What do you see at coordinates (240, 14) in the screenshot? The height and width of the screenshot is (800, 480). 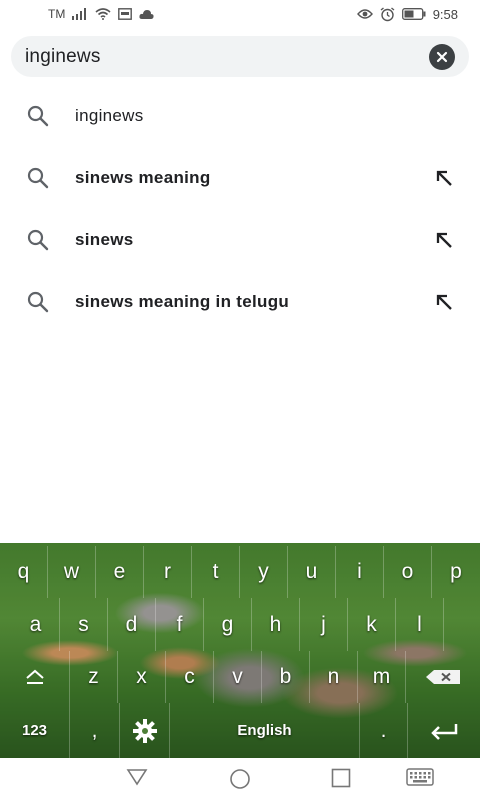 I see `status-bar: TM 9:58` at bounding box center [240, 14].